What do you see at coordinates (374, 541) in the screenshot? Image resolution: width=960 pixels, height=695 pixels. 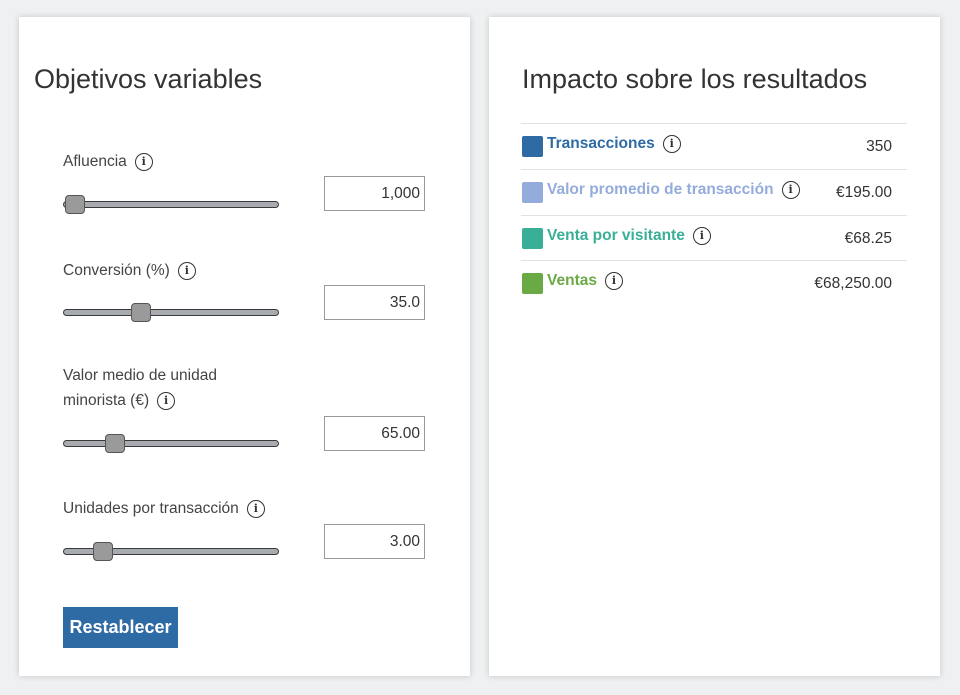 I see `unidades-input` at bounding box center [374, 541].